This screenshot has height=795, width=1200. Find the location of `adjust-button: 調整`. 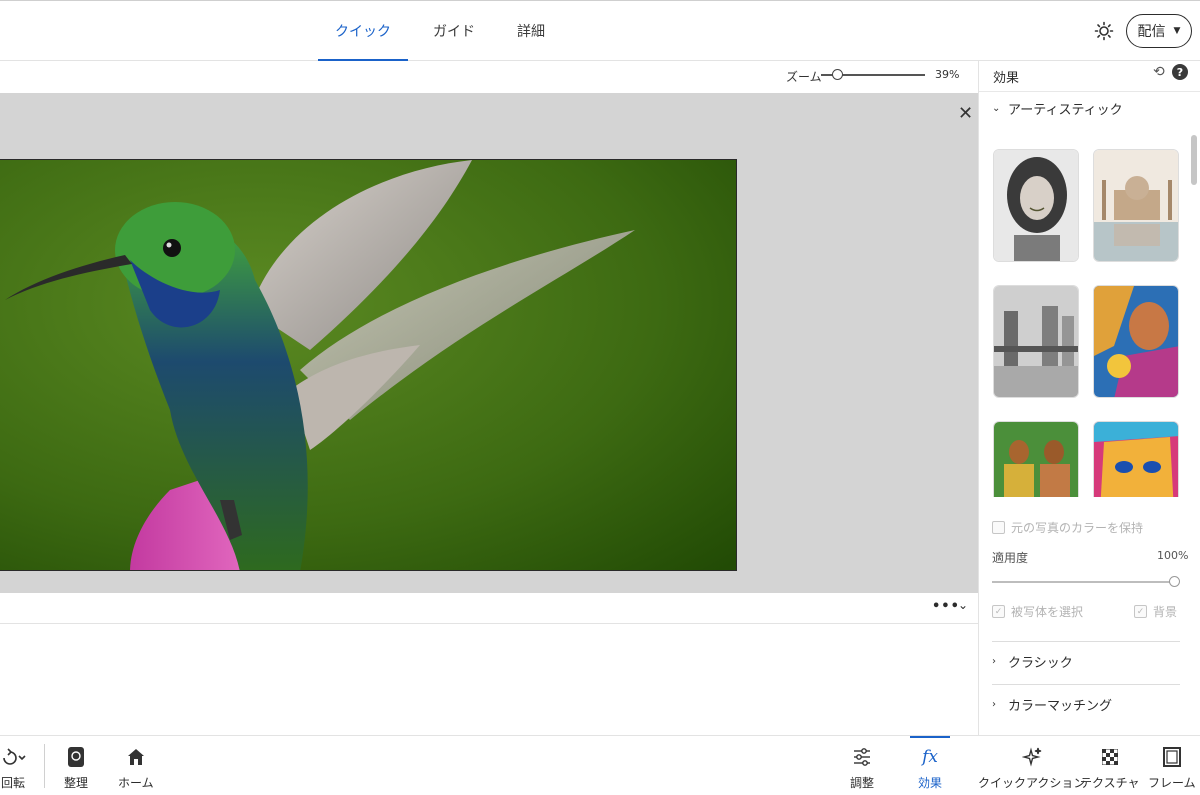

adjust-button: 調整 is located at coordinates (862, 765).